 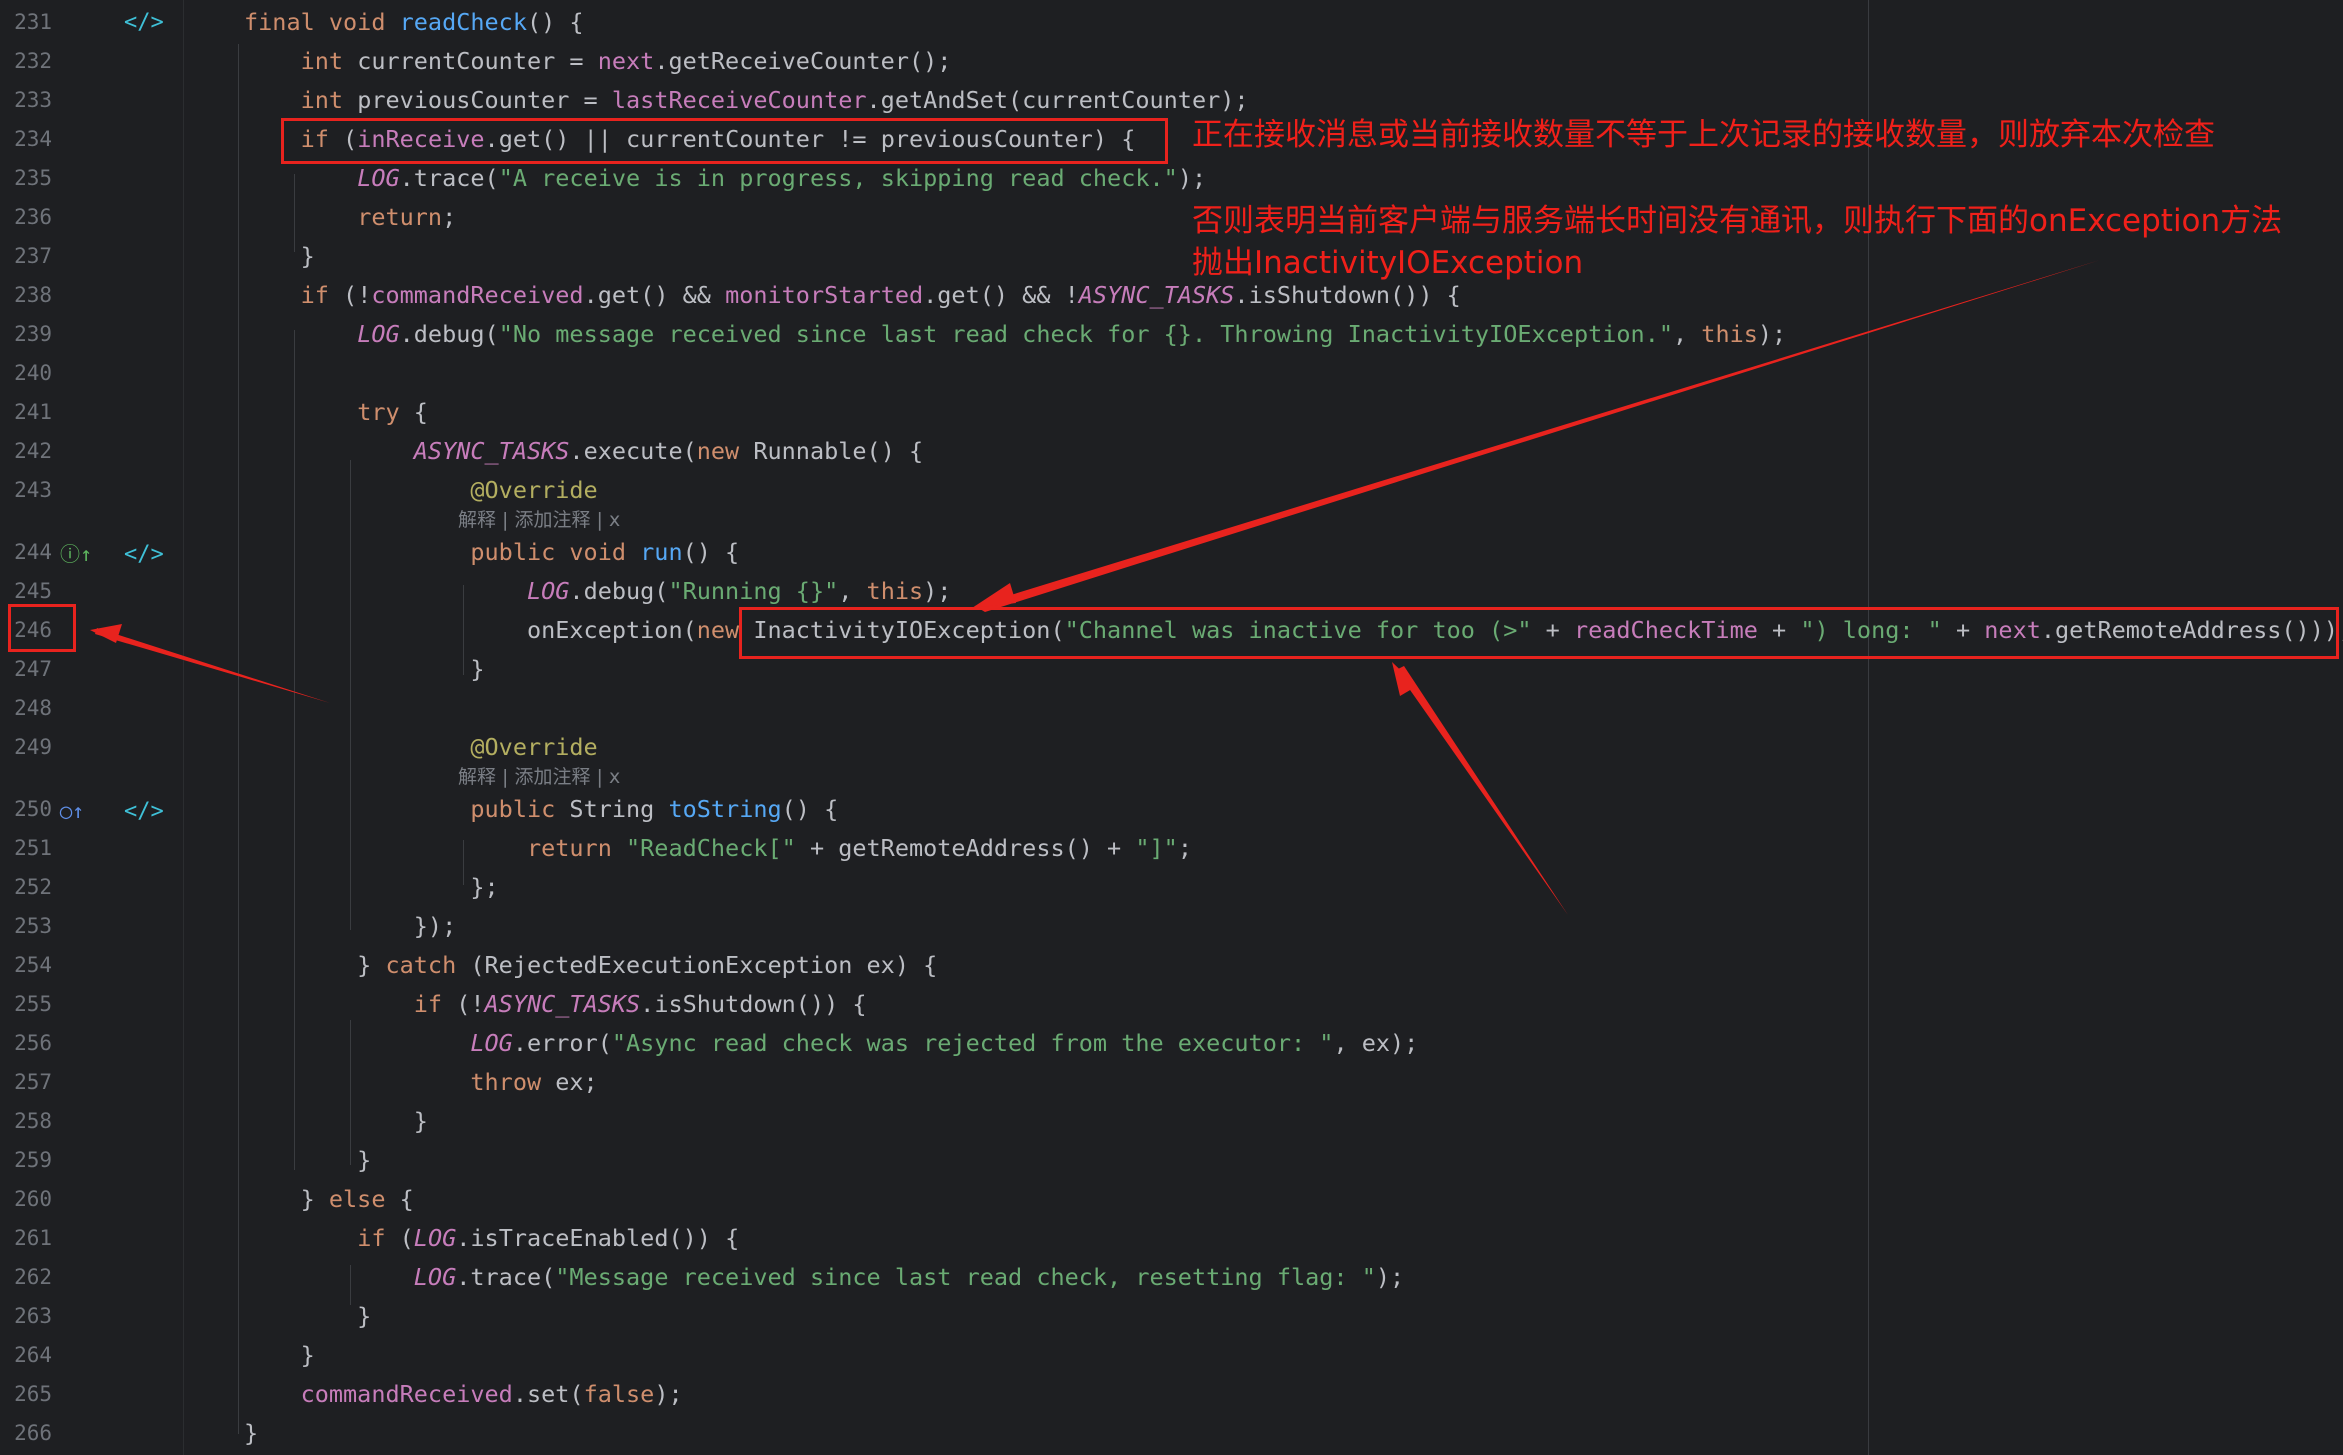 I want to click on arrow-to-exception-from-below, so click(x=1480, y=788).